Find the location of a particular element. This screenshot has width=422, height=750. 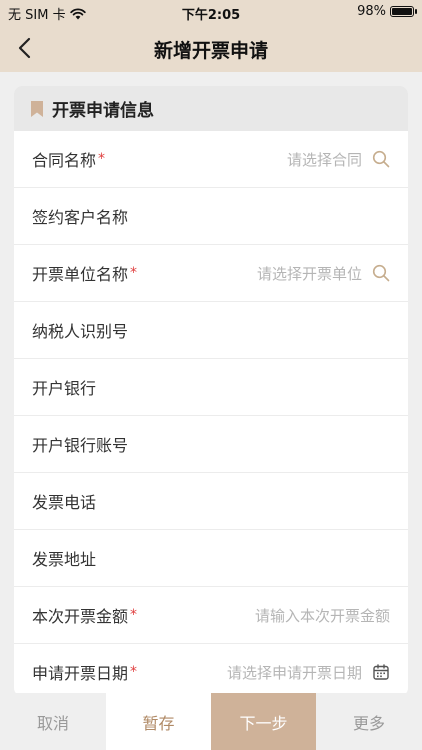

battery-icon is located at coordinates (403, 11).